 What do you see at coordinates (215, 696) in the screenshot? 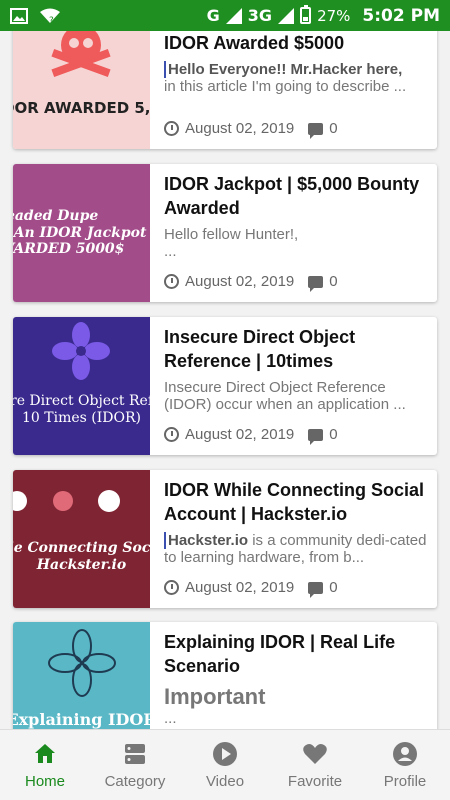
I see `excerpt-heading: Important` at bounding box center [215, 696].